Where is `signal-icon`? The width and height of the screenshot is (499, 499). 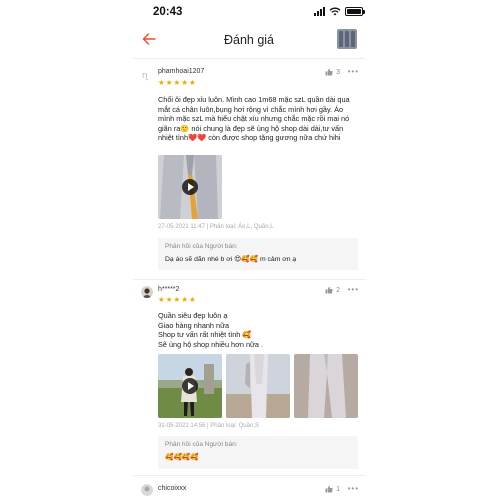 signal-icon is located at coordinates (319, 11).